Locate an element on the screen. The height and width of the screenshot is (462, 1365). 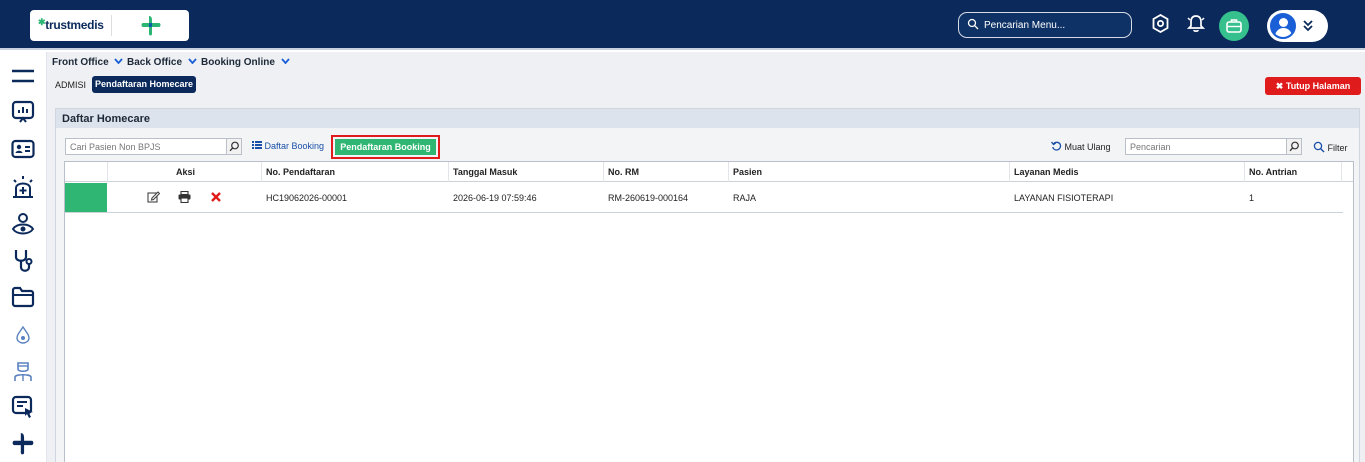
close-page-button: ✖ Tutup Halaman is located at coordinates (1313, 86).